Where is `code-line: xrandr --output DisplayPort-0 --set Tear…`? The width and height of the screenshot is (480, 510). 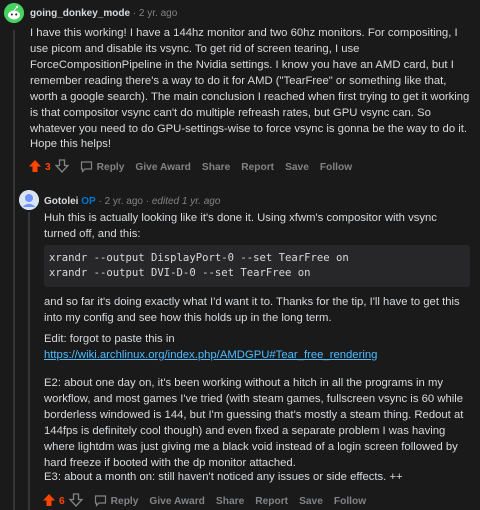
code-line: xrandr --output DisplayPort-0 --set Tear… is located at coordinates (199, 258).